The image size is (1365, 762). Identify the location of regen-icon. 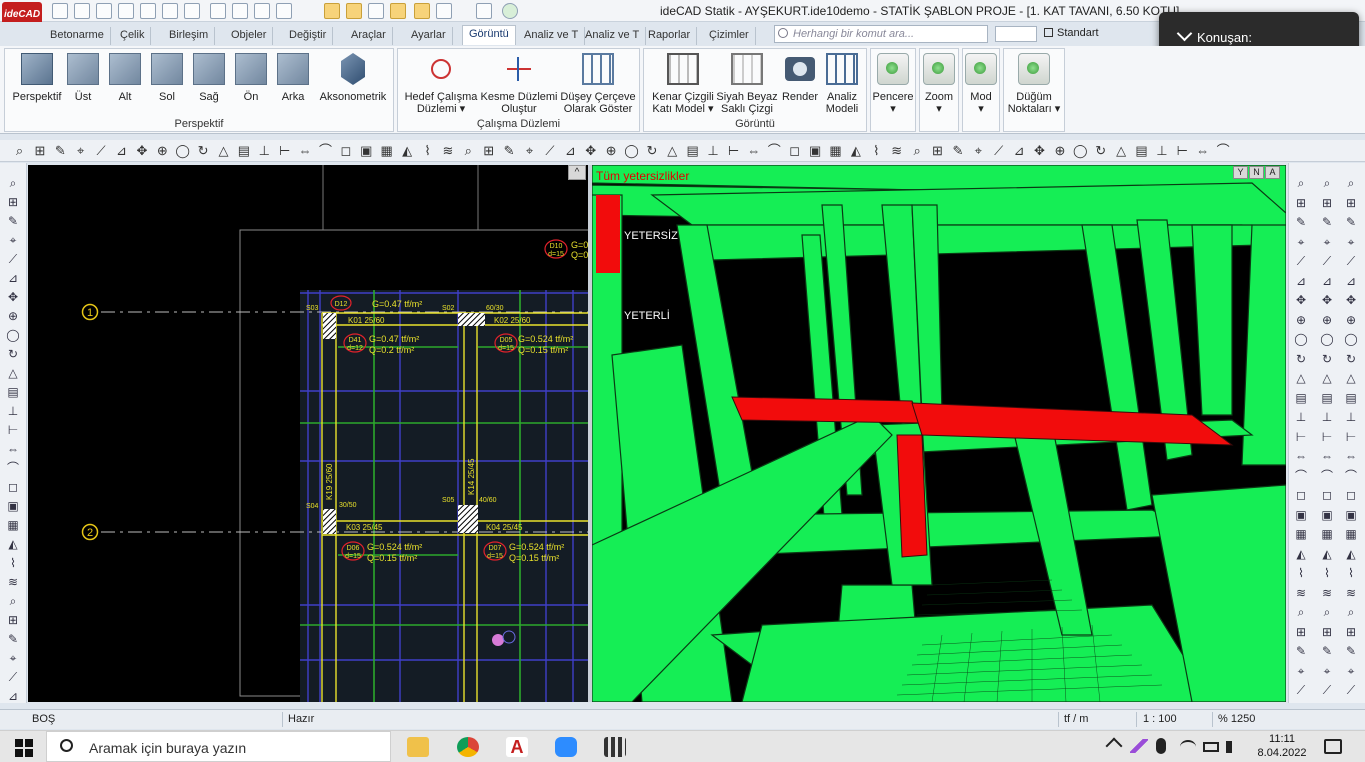
(192, 11).